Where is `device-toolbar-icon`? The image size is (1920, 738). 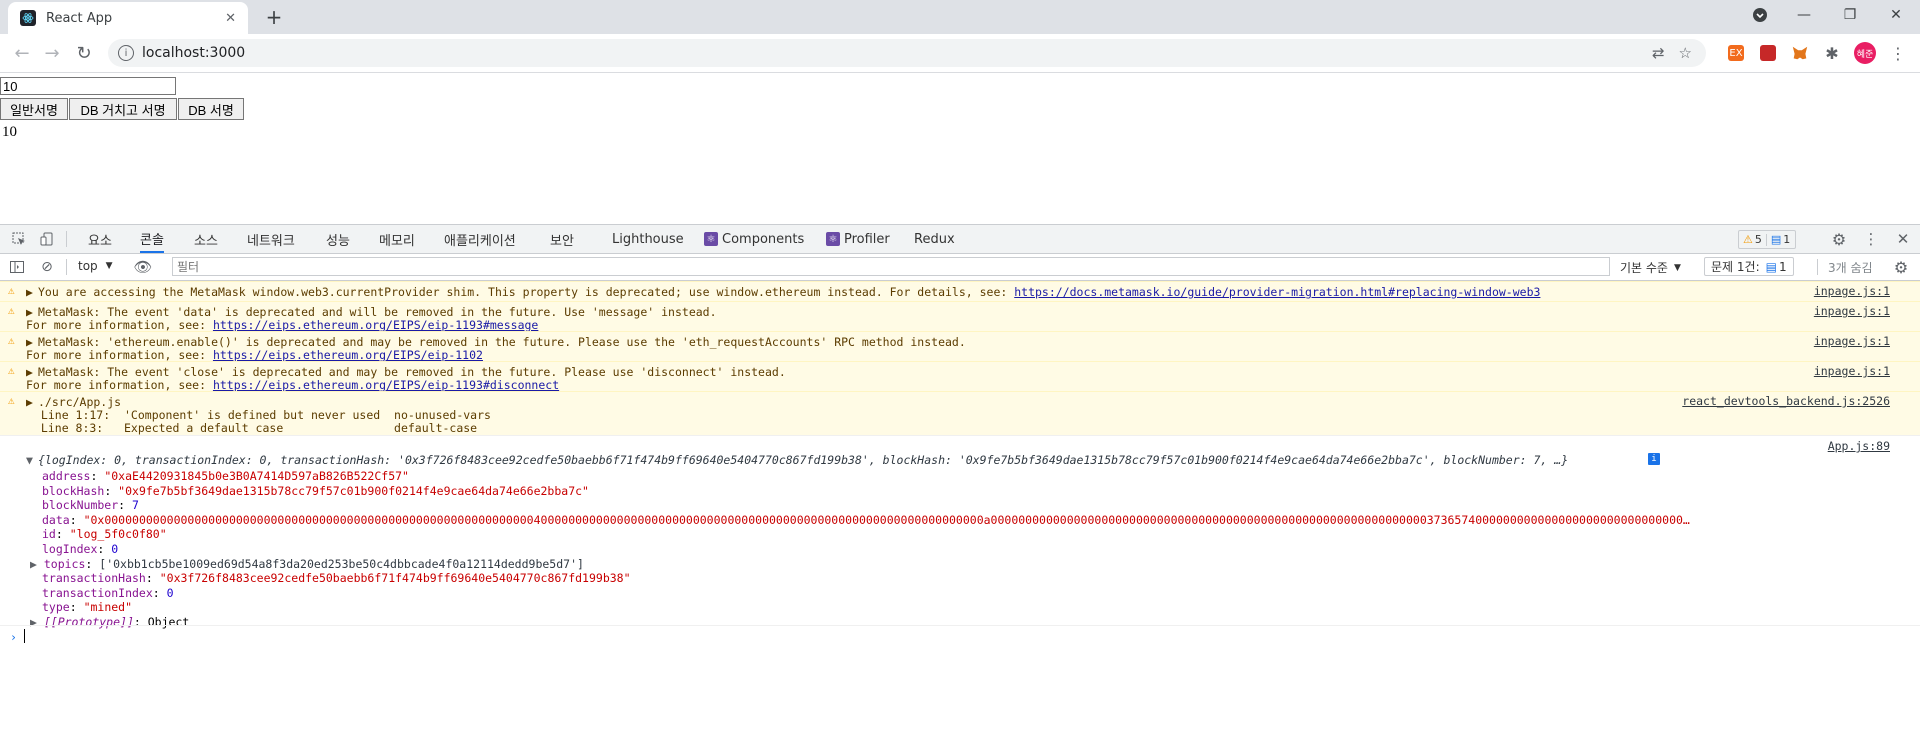 device-toolbar-icon is located at coordinates (47, 239).